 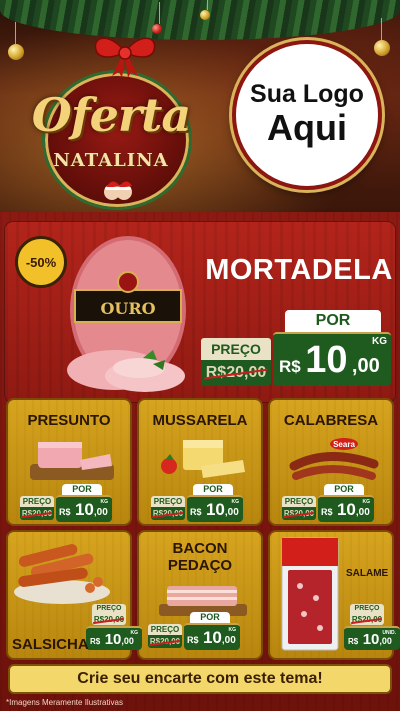 I want to click on disclaimer-note: *Imagens Meramente Ilustrativas, so click(x=64, y=702).